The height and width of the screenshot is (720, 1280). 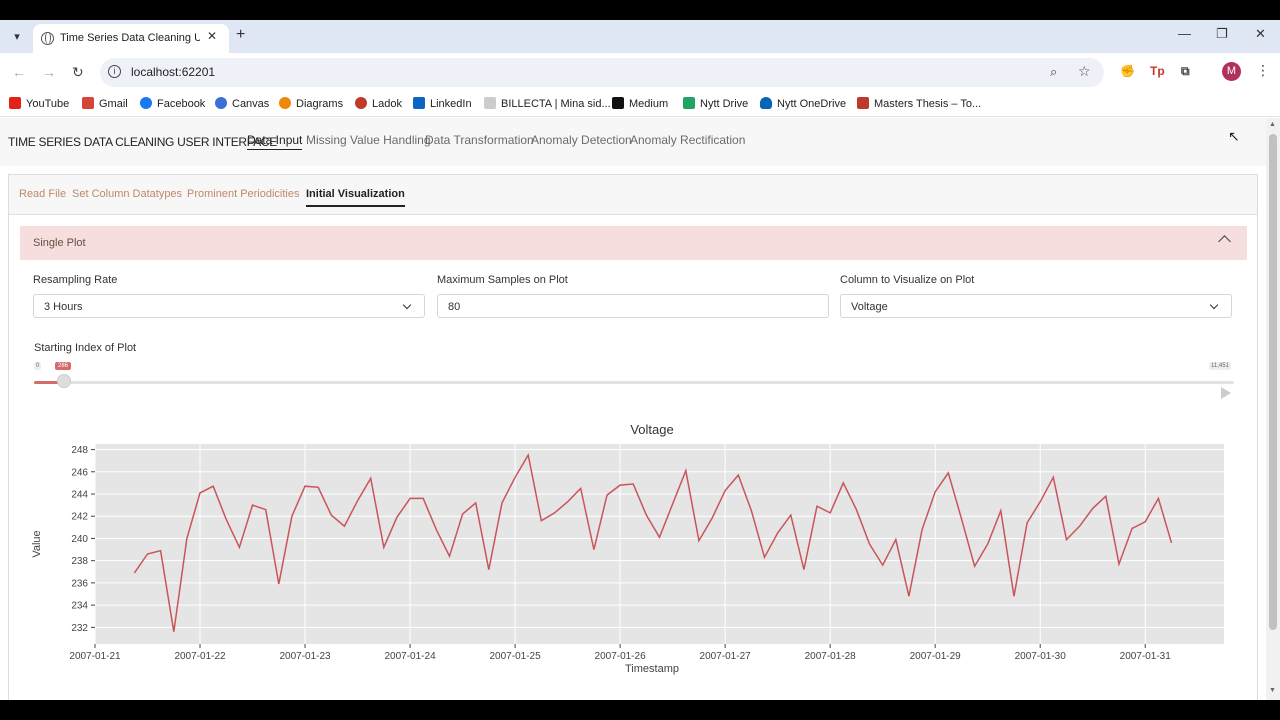 I want to click on slider-max-label: 11,451, so click(x=1220, y=366).